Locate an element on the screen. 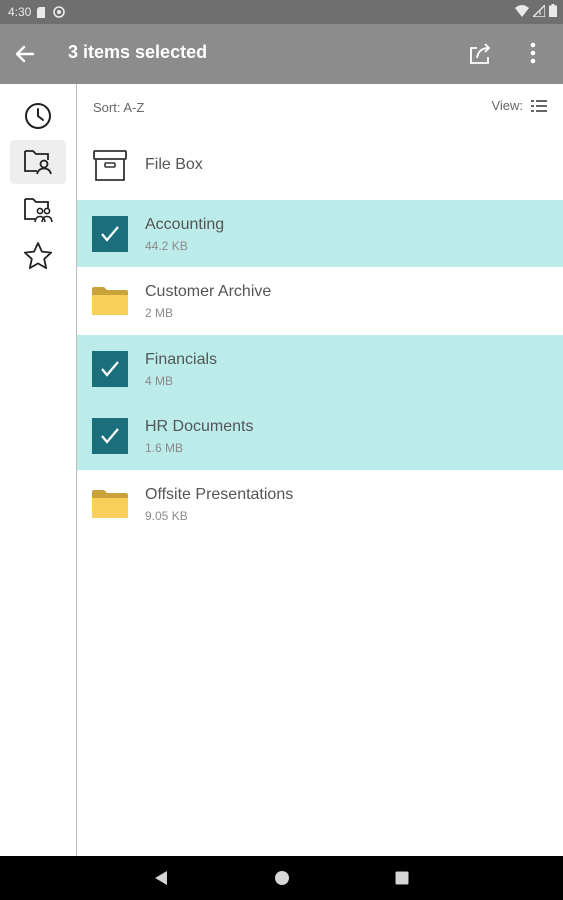 Image resolution: width=563 pixels, height=900 pixels. list-item-financials: Financials 4 MB is located at coordinates (320, 368).